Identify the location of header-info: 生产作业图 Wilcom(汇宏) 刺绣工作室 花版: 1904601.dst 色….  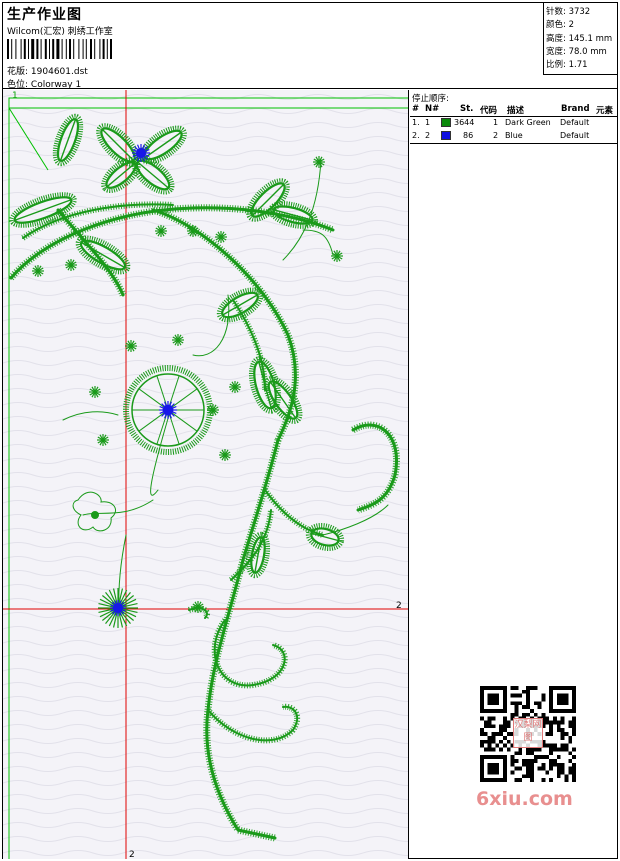
(273, 46).